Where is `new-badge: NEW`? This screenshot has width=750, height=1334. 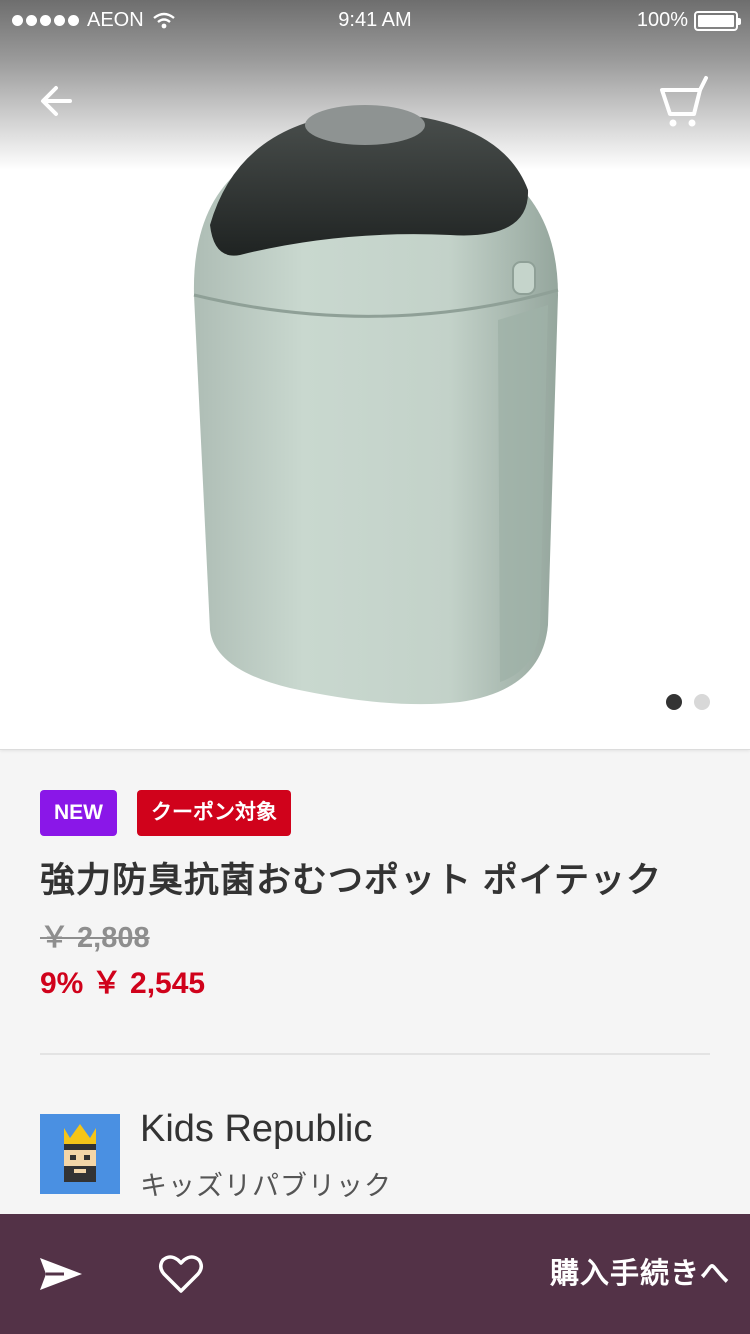 new-badge: NEW is located at coordinates (78, 813).